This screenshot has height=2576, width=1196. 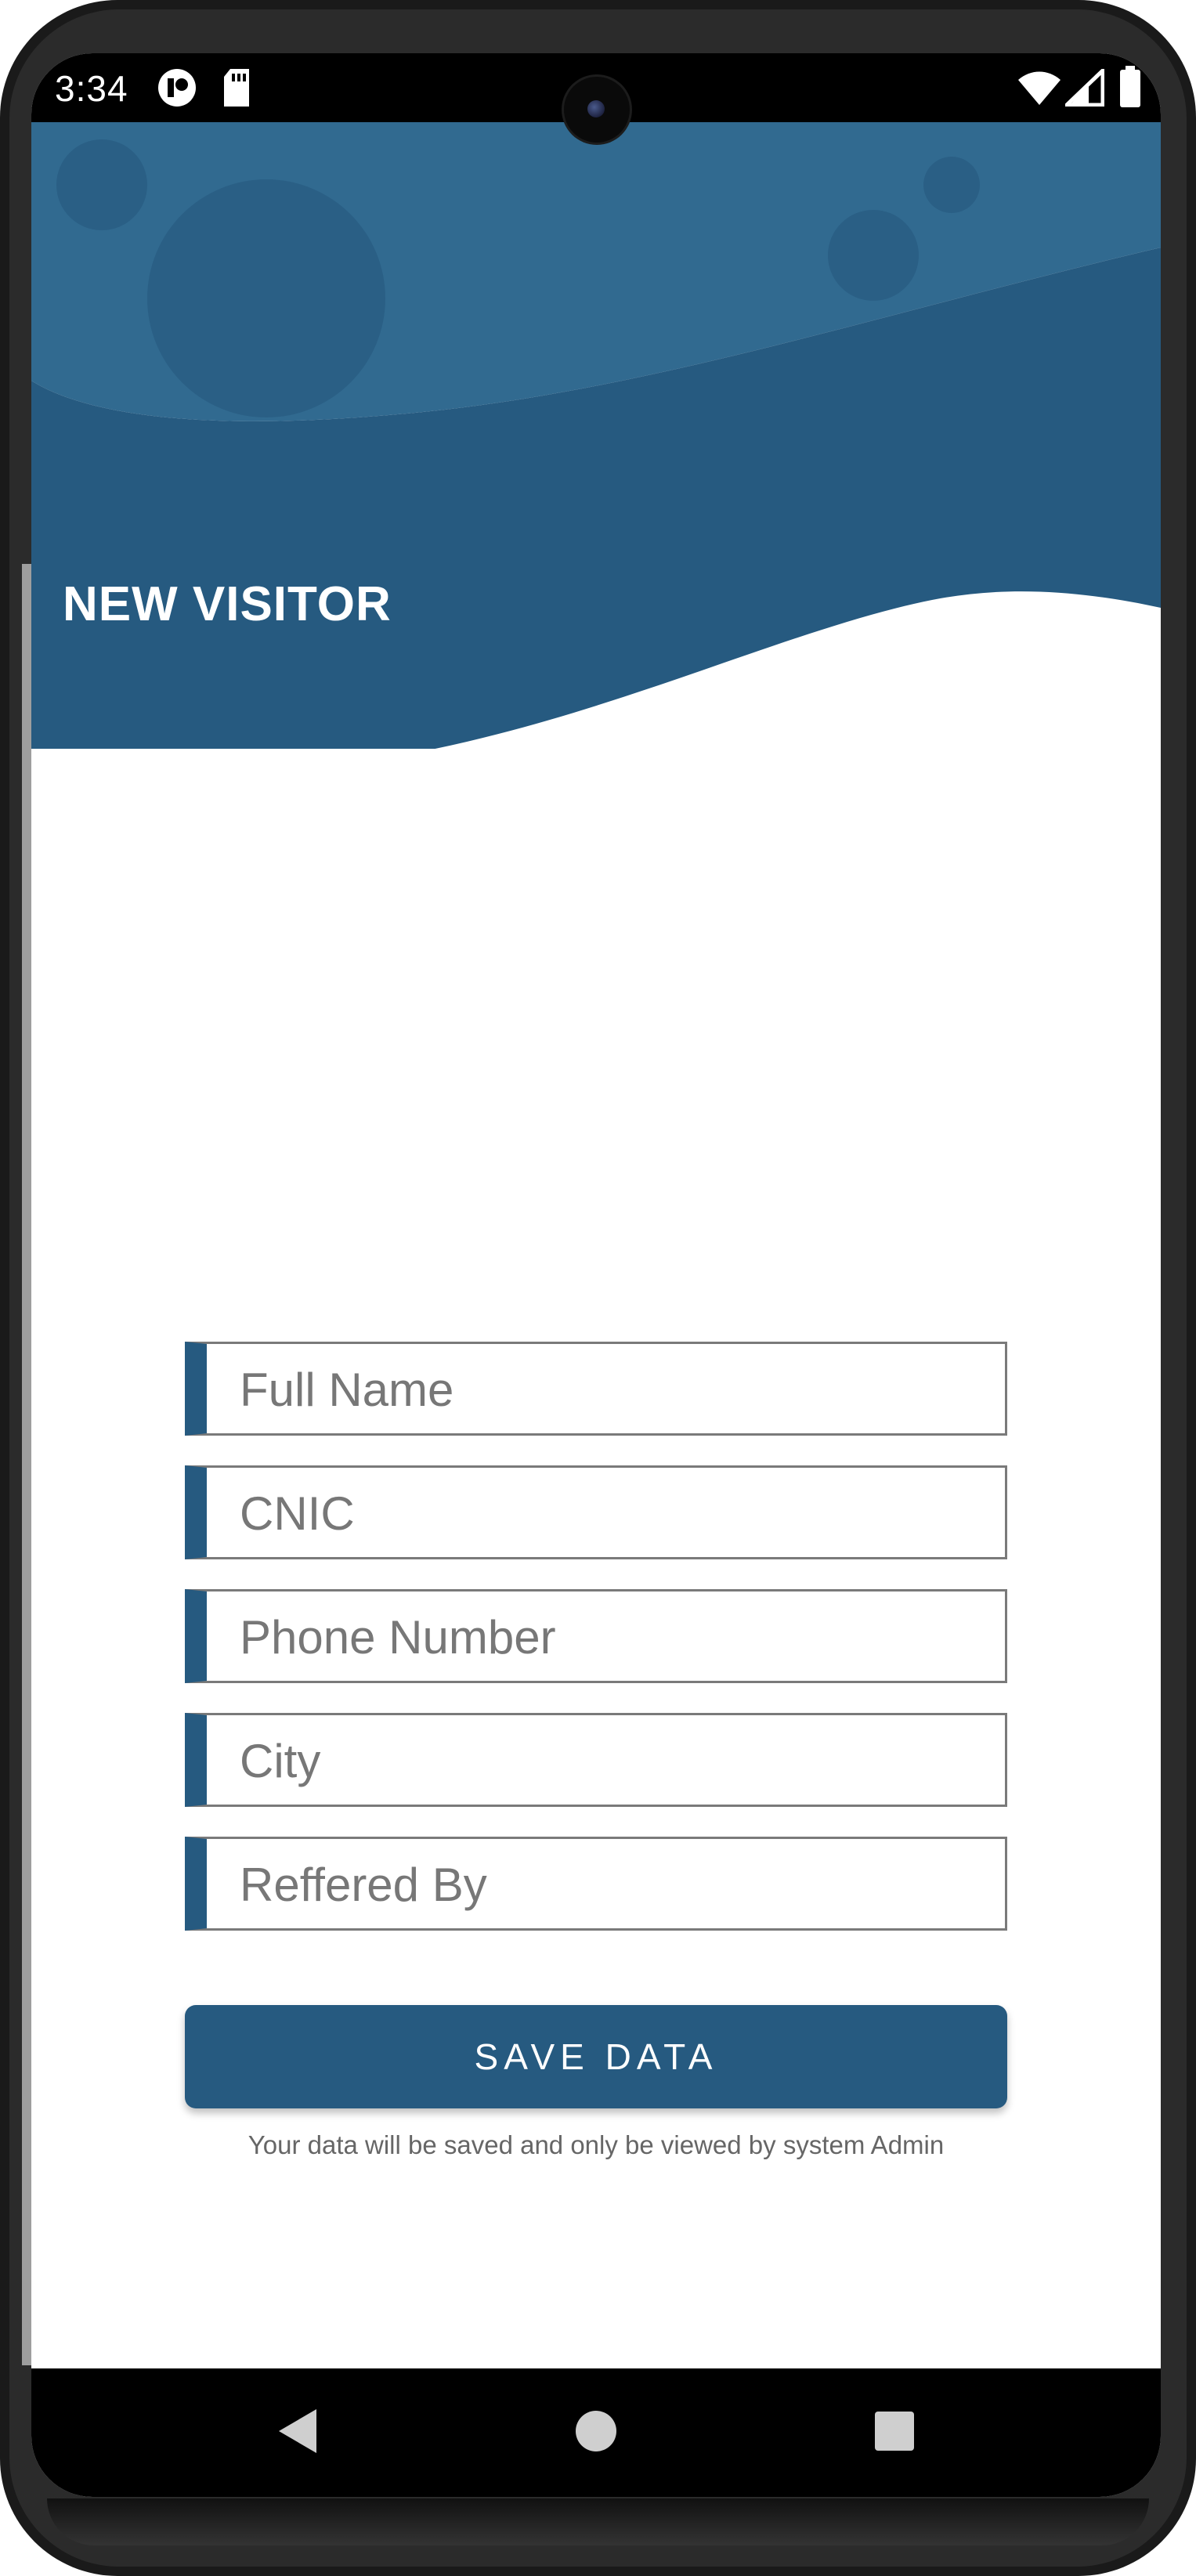 What do you see at coordinates (598, 2521) in the screenshot?
I see `phone-bottom-edge` at bounding box center [598, 2521].